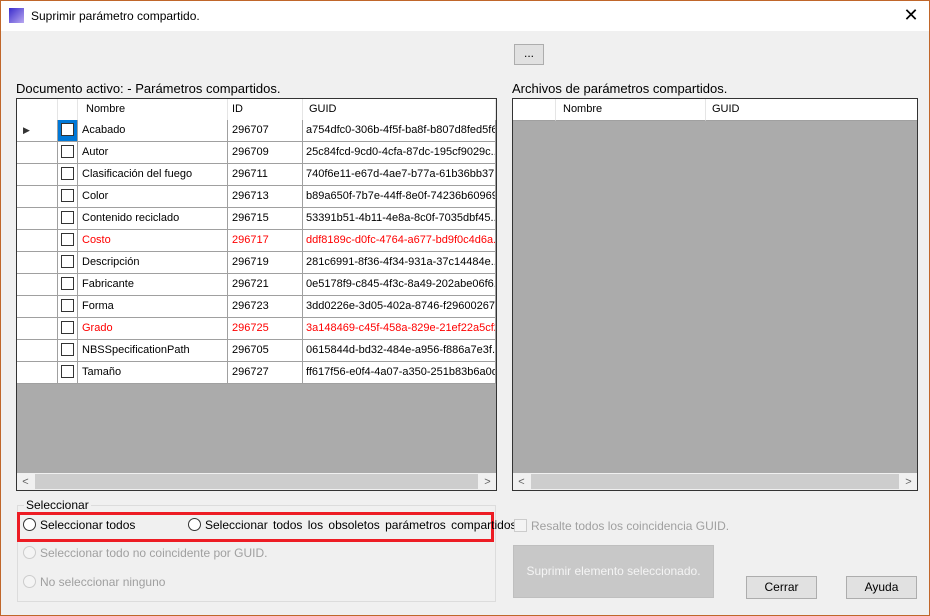 The image size is (930, 616). What do you see at coordinates (265, 110) in the screenshot?
I see `column-header-id: ID` at bounding box center [265, 110].